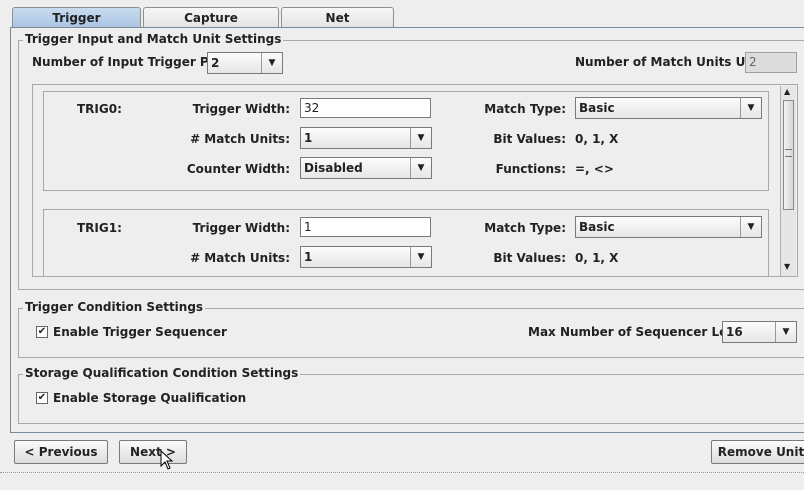 The width and height of the screenshot is (804, 490). I want to click on scrollbar-thumb, so click(788, 155).